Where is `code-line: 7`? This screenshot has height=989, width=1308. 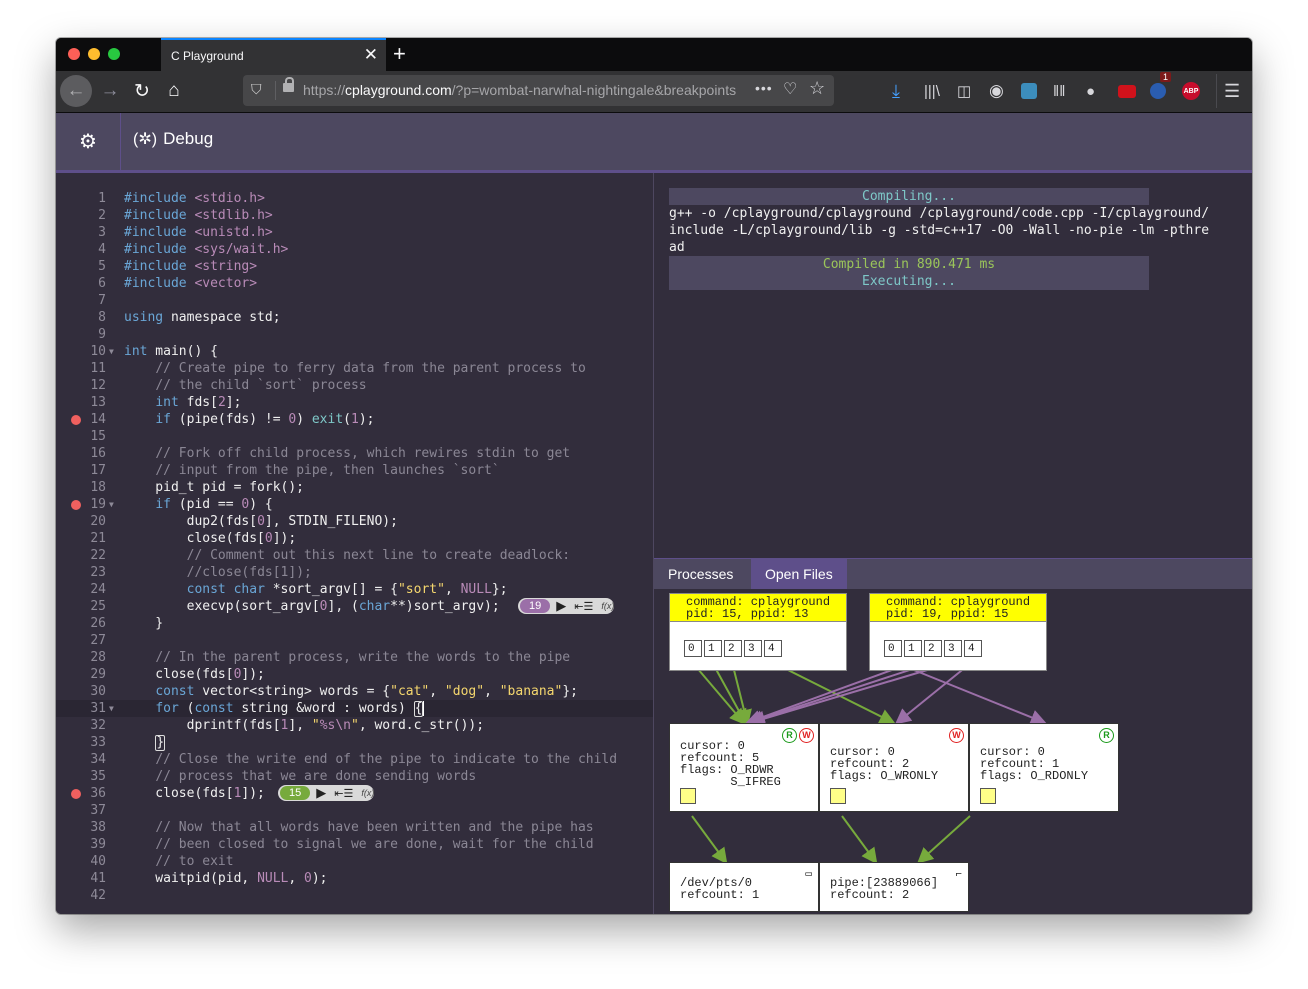 code-line: 7 is located at coordinates (354, 300).